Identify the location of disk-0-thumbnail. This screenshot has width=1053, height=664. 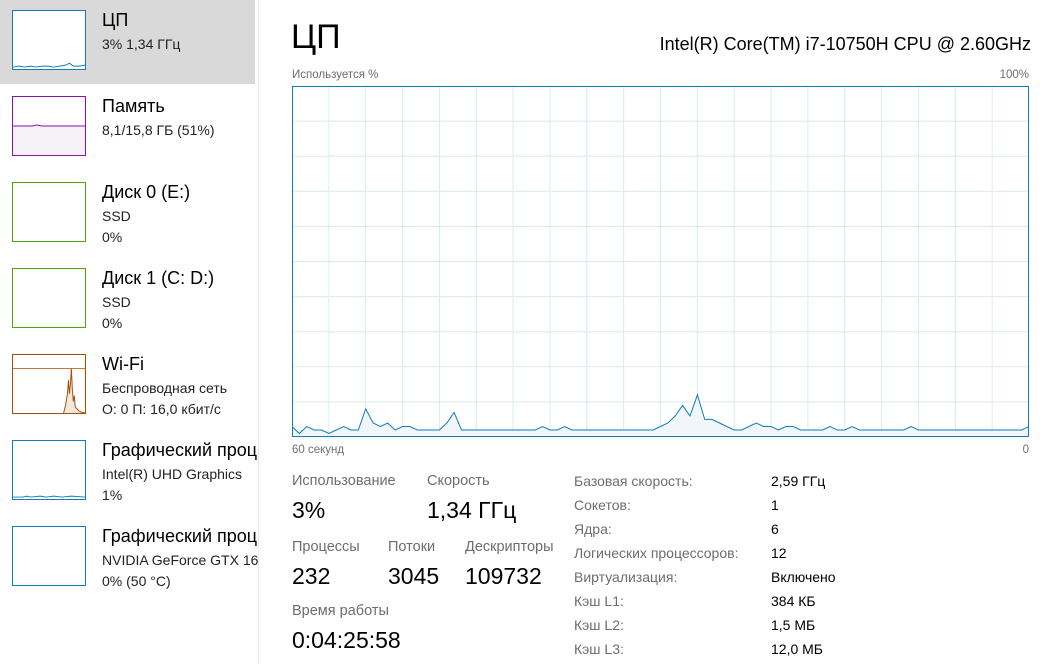
(49, 212).